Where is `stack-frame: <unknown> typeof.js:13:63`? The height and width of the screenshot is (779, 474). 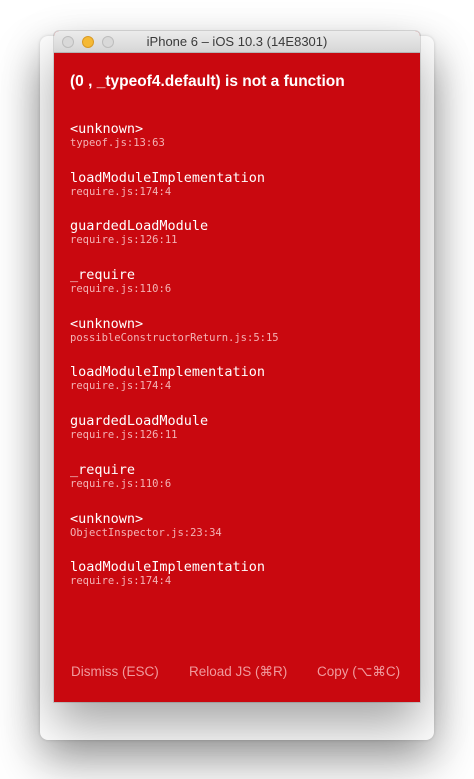 stack-frame: <unknown> typeof.js:13:63 is located at coordinates (240, 145).